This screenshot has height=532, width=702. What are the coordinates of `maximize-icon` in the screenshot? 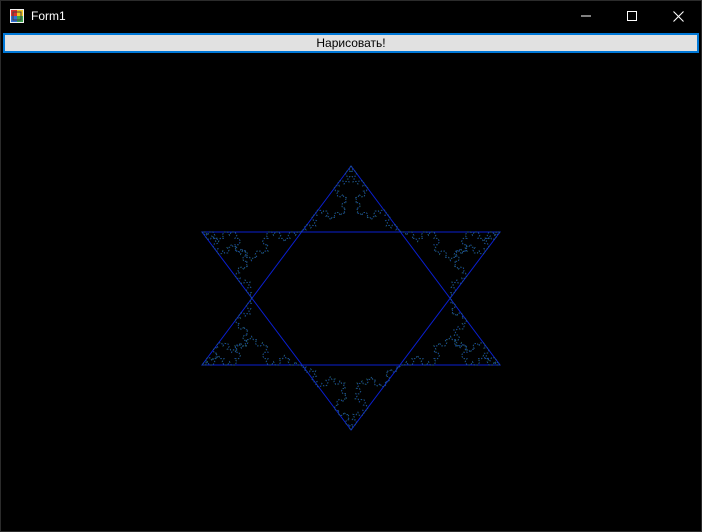 It's located at (632, 16).